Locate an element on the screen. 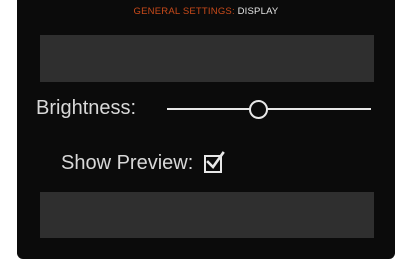 The height and width of the screenshot is (259, 395). header-section-title: GENERAL SETTINGS: is located at coordinates (184, 11).